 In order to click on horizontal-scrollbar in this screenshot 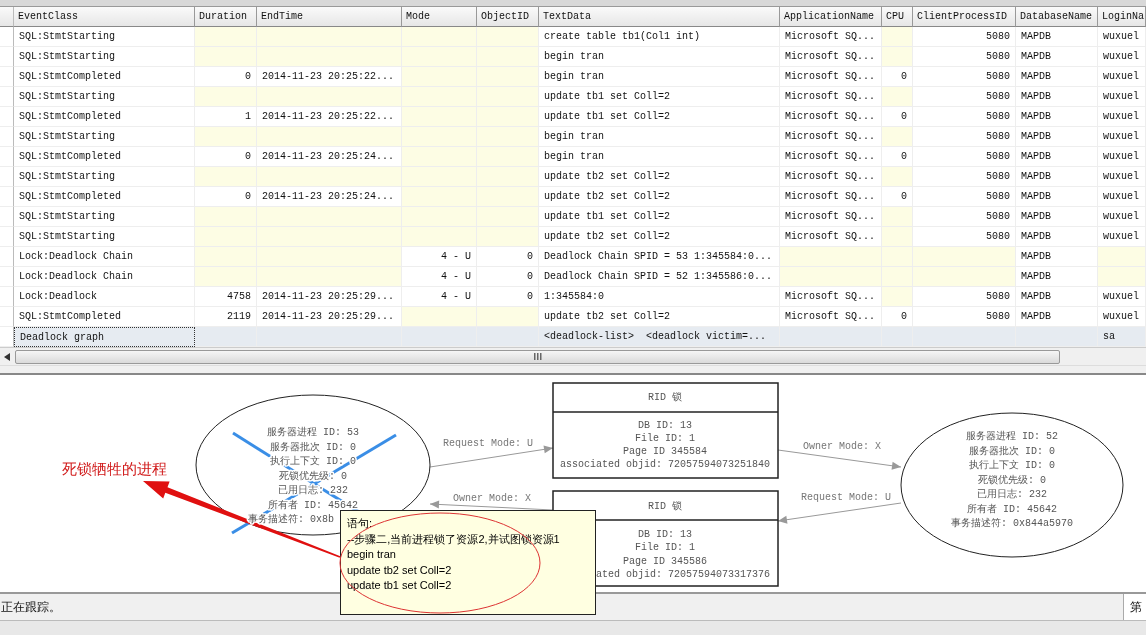, I will do `click(573, 356)`.